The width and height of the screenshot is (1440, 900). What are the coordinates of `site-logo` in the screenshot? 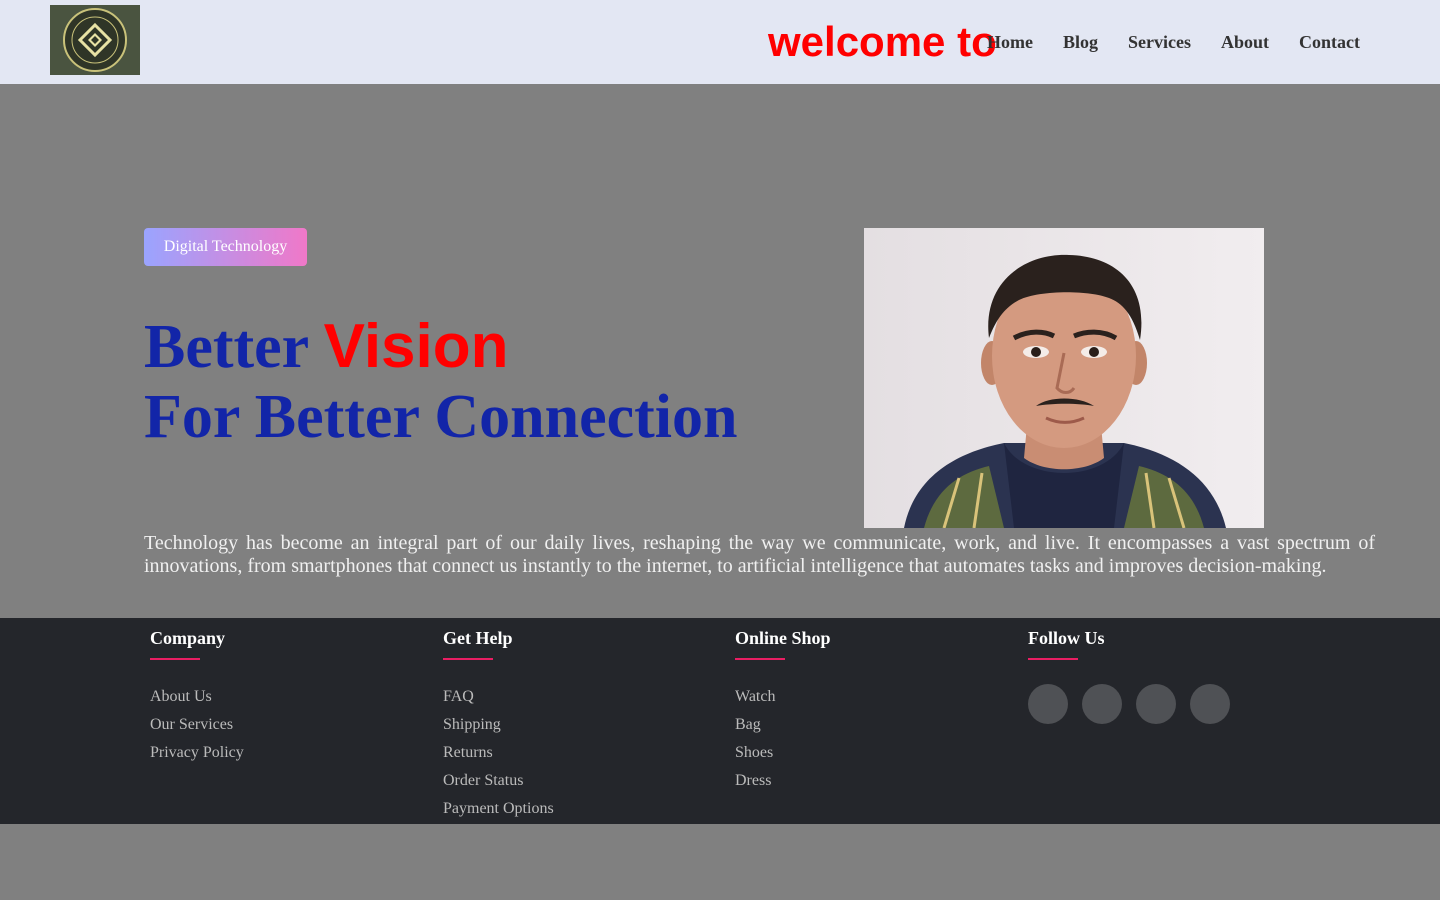 It's located at (95, 40).